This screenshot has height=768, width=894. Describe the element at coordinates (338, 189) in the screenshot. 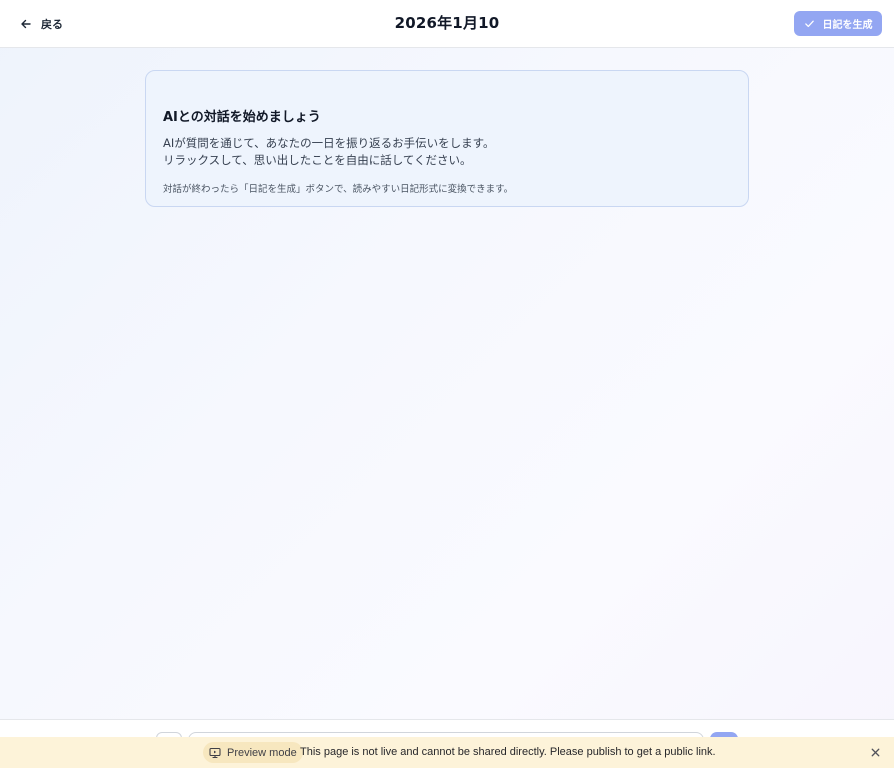

I see `intro-note: 対話が終わったら「日記を生成」ボタンで、読みやすい日記形式に変換できます。` at that location.